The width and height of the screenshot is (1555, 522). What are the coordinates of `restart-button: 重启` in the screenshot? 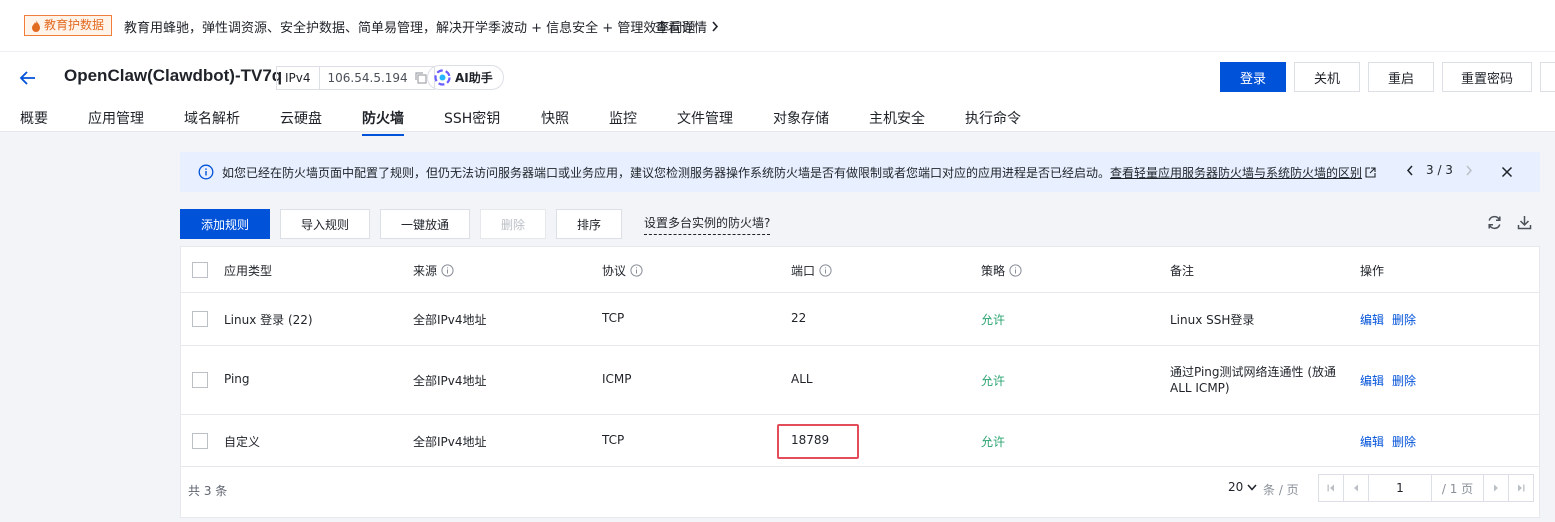 It's located at (1401, 77).